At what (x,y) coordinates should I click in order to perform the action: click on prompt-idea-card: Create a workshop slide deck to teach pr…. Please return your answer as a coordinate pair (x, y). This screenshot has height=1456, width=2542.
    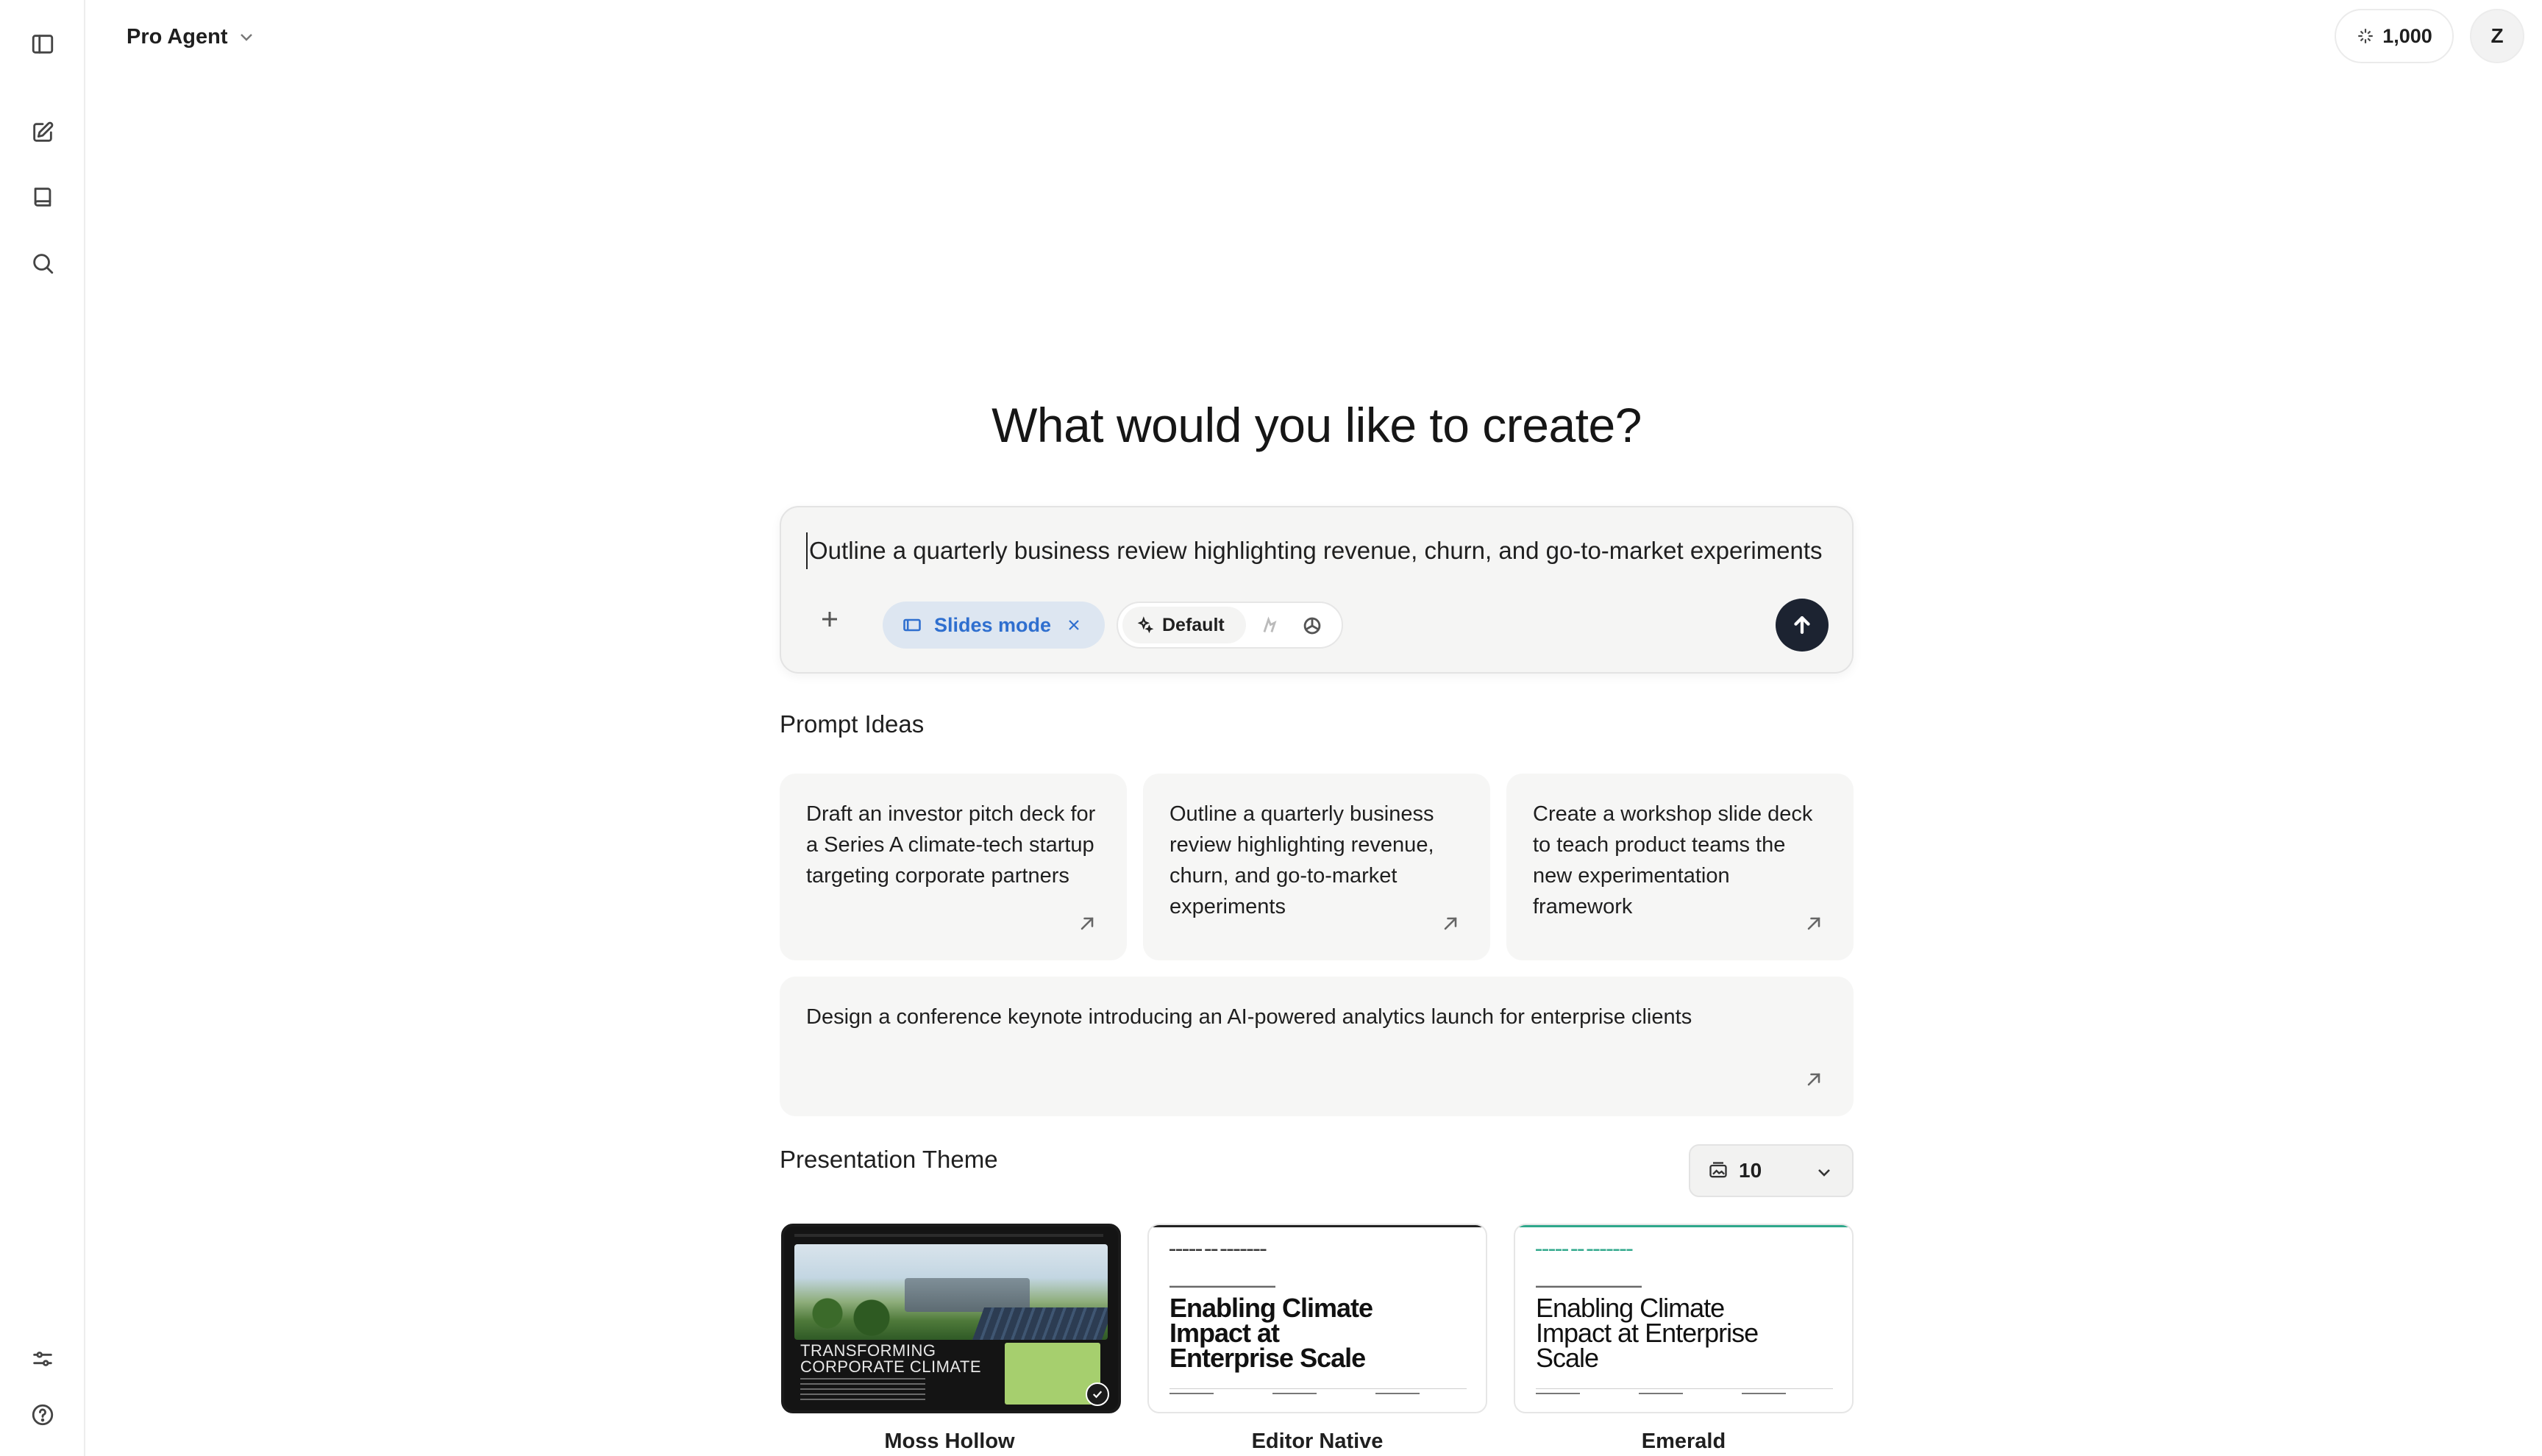
    Looking at the image, I should click on (1680, 867).